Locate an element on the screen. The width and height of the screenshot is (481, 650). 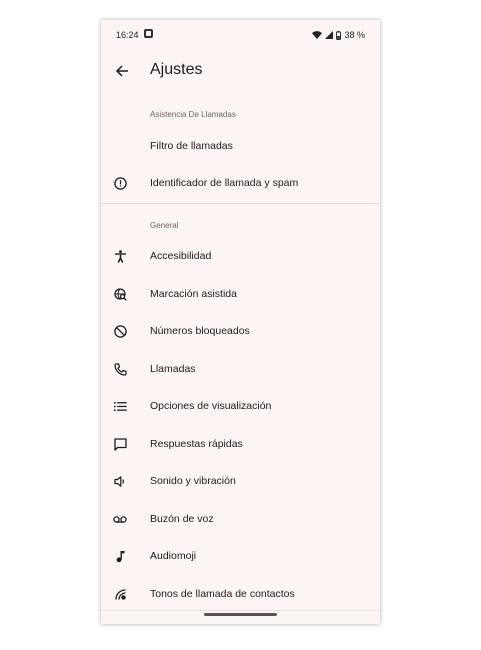
block-icon is located at coordinates (120, 331).